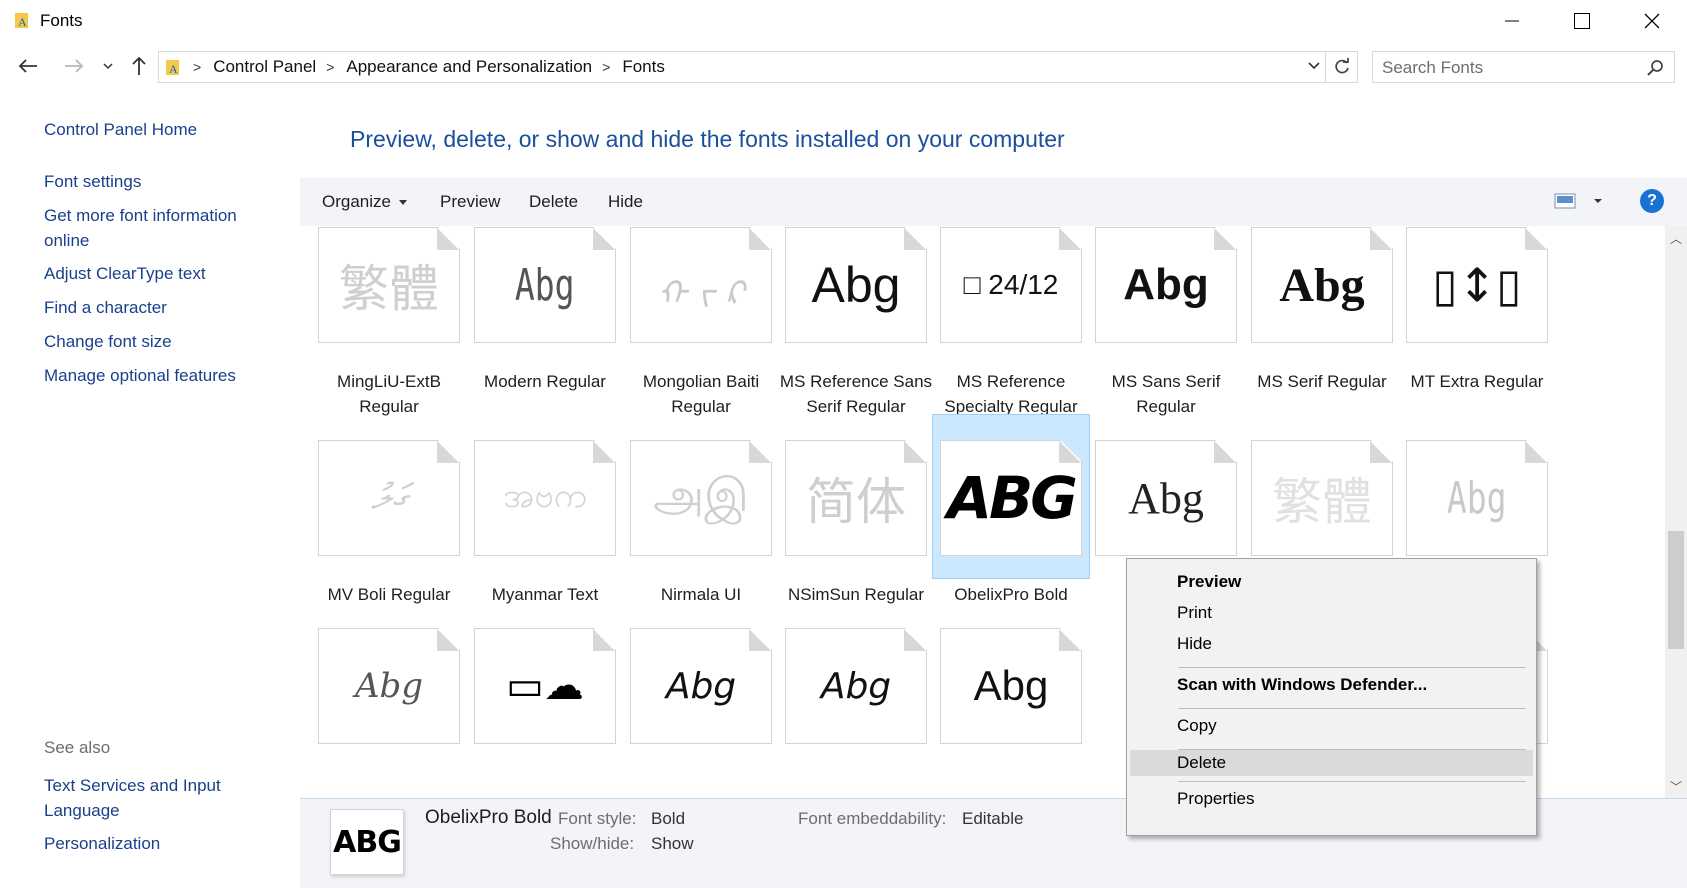 This screenshot has width=1687, height=888. I want to click on window-title: Fonts, so click(61, 20).